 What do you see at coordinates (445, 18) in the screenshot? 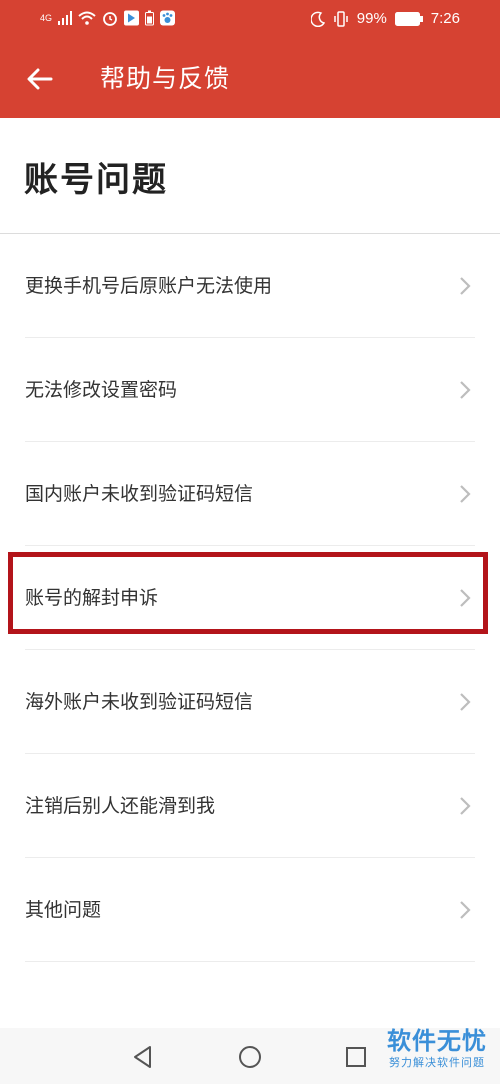
I see `clock: 7:26` at bounding box center [445, 18].